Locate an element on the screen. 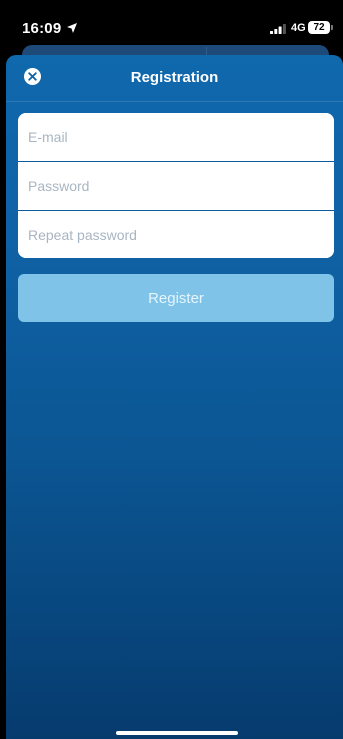 Image resolution: width=343 pixels, height=739 pixels. register-button: Register is located at coordinates (176, 298).